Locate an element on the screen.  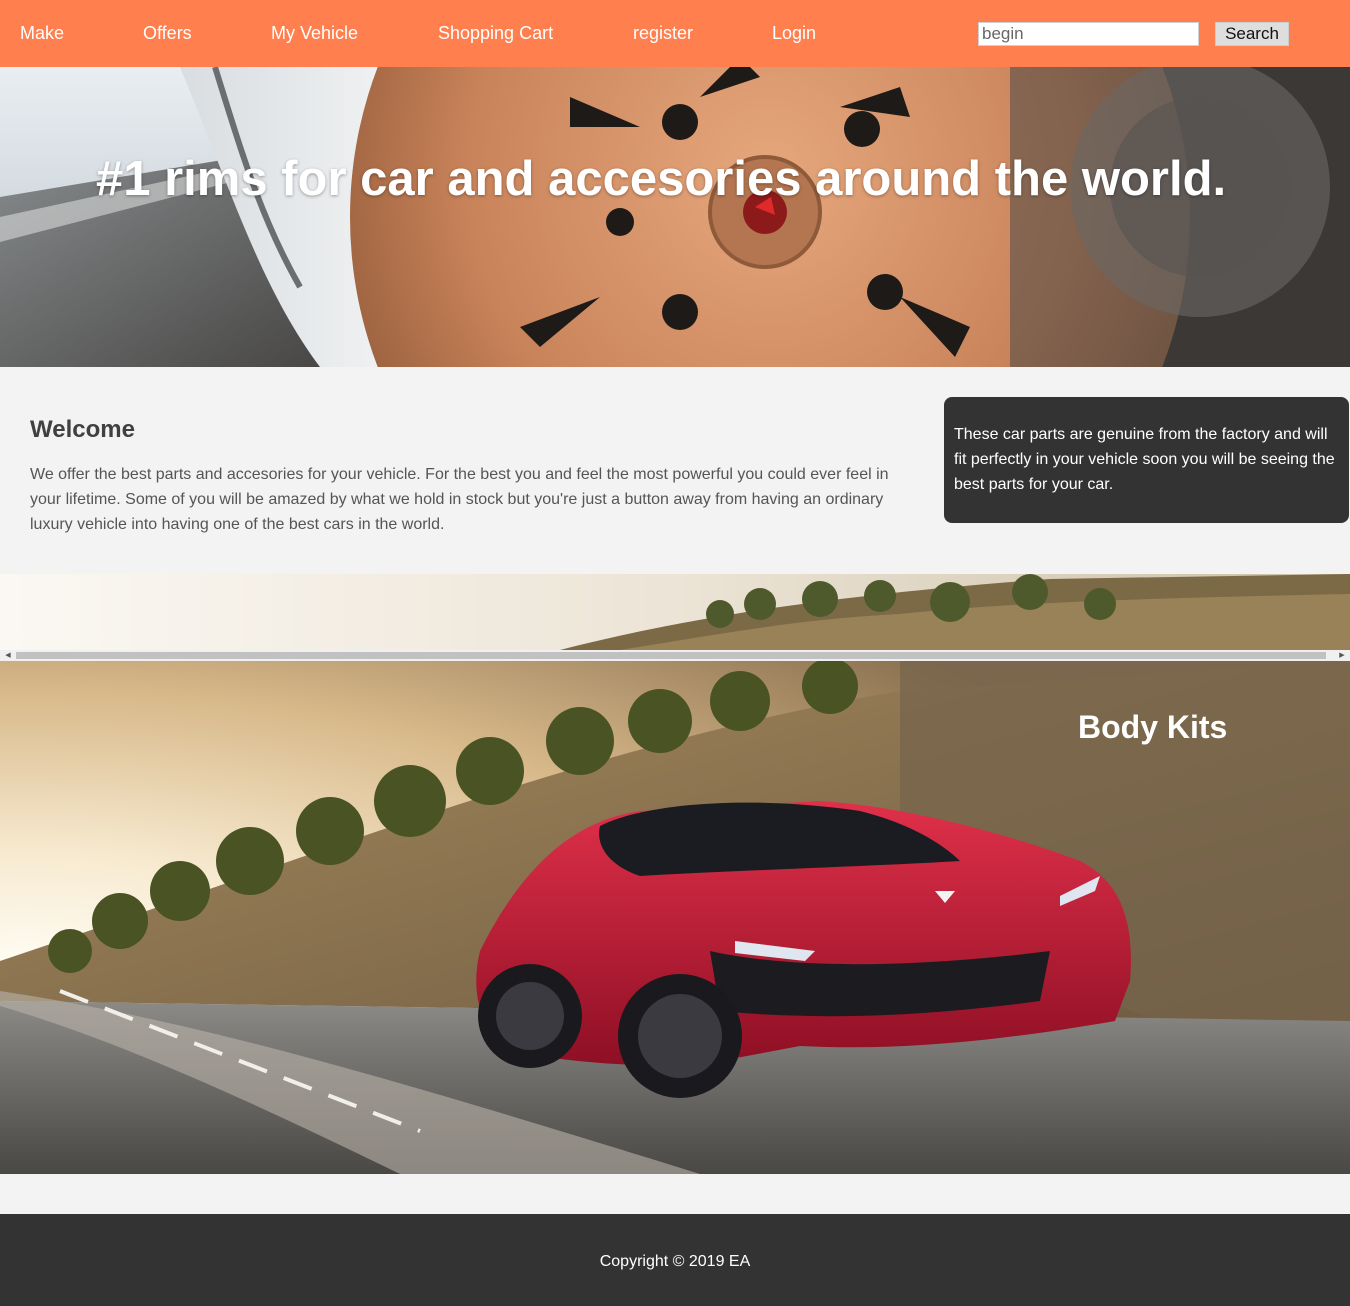
search-input is located at coordinates (1088, 34).